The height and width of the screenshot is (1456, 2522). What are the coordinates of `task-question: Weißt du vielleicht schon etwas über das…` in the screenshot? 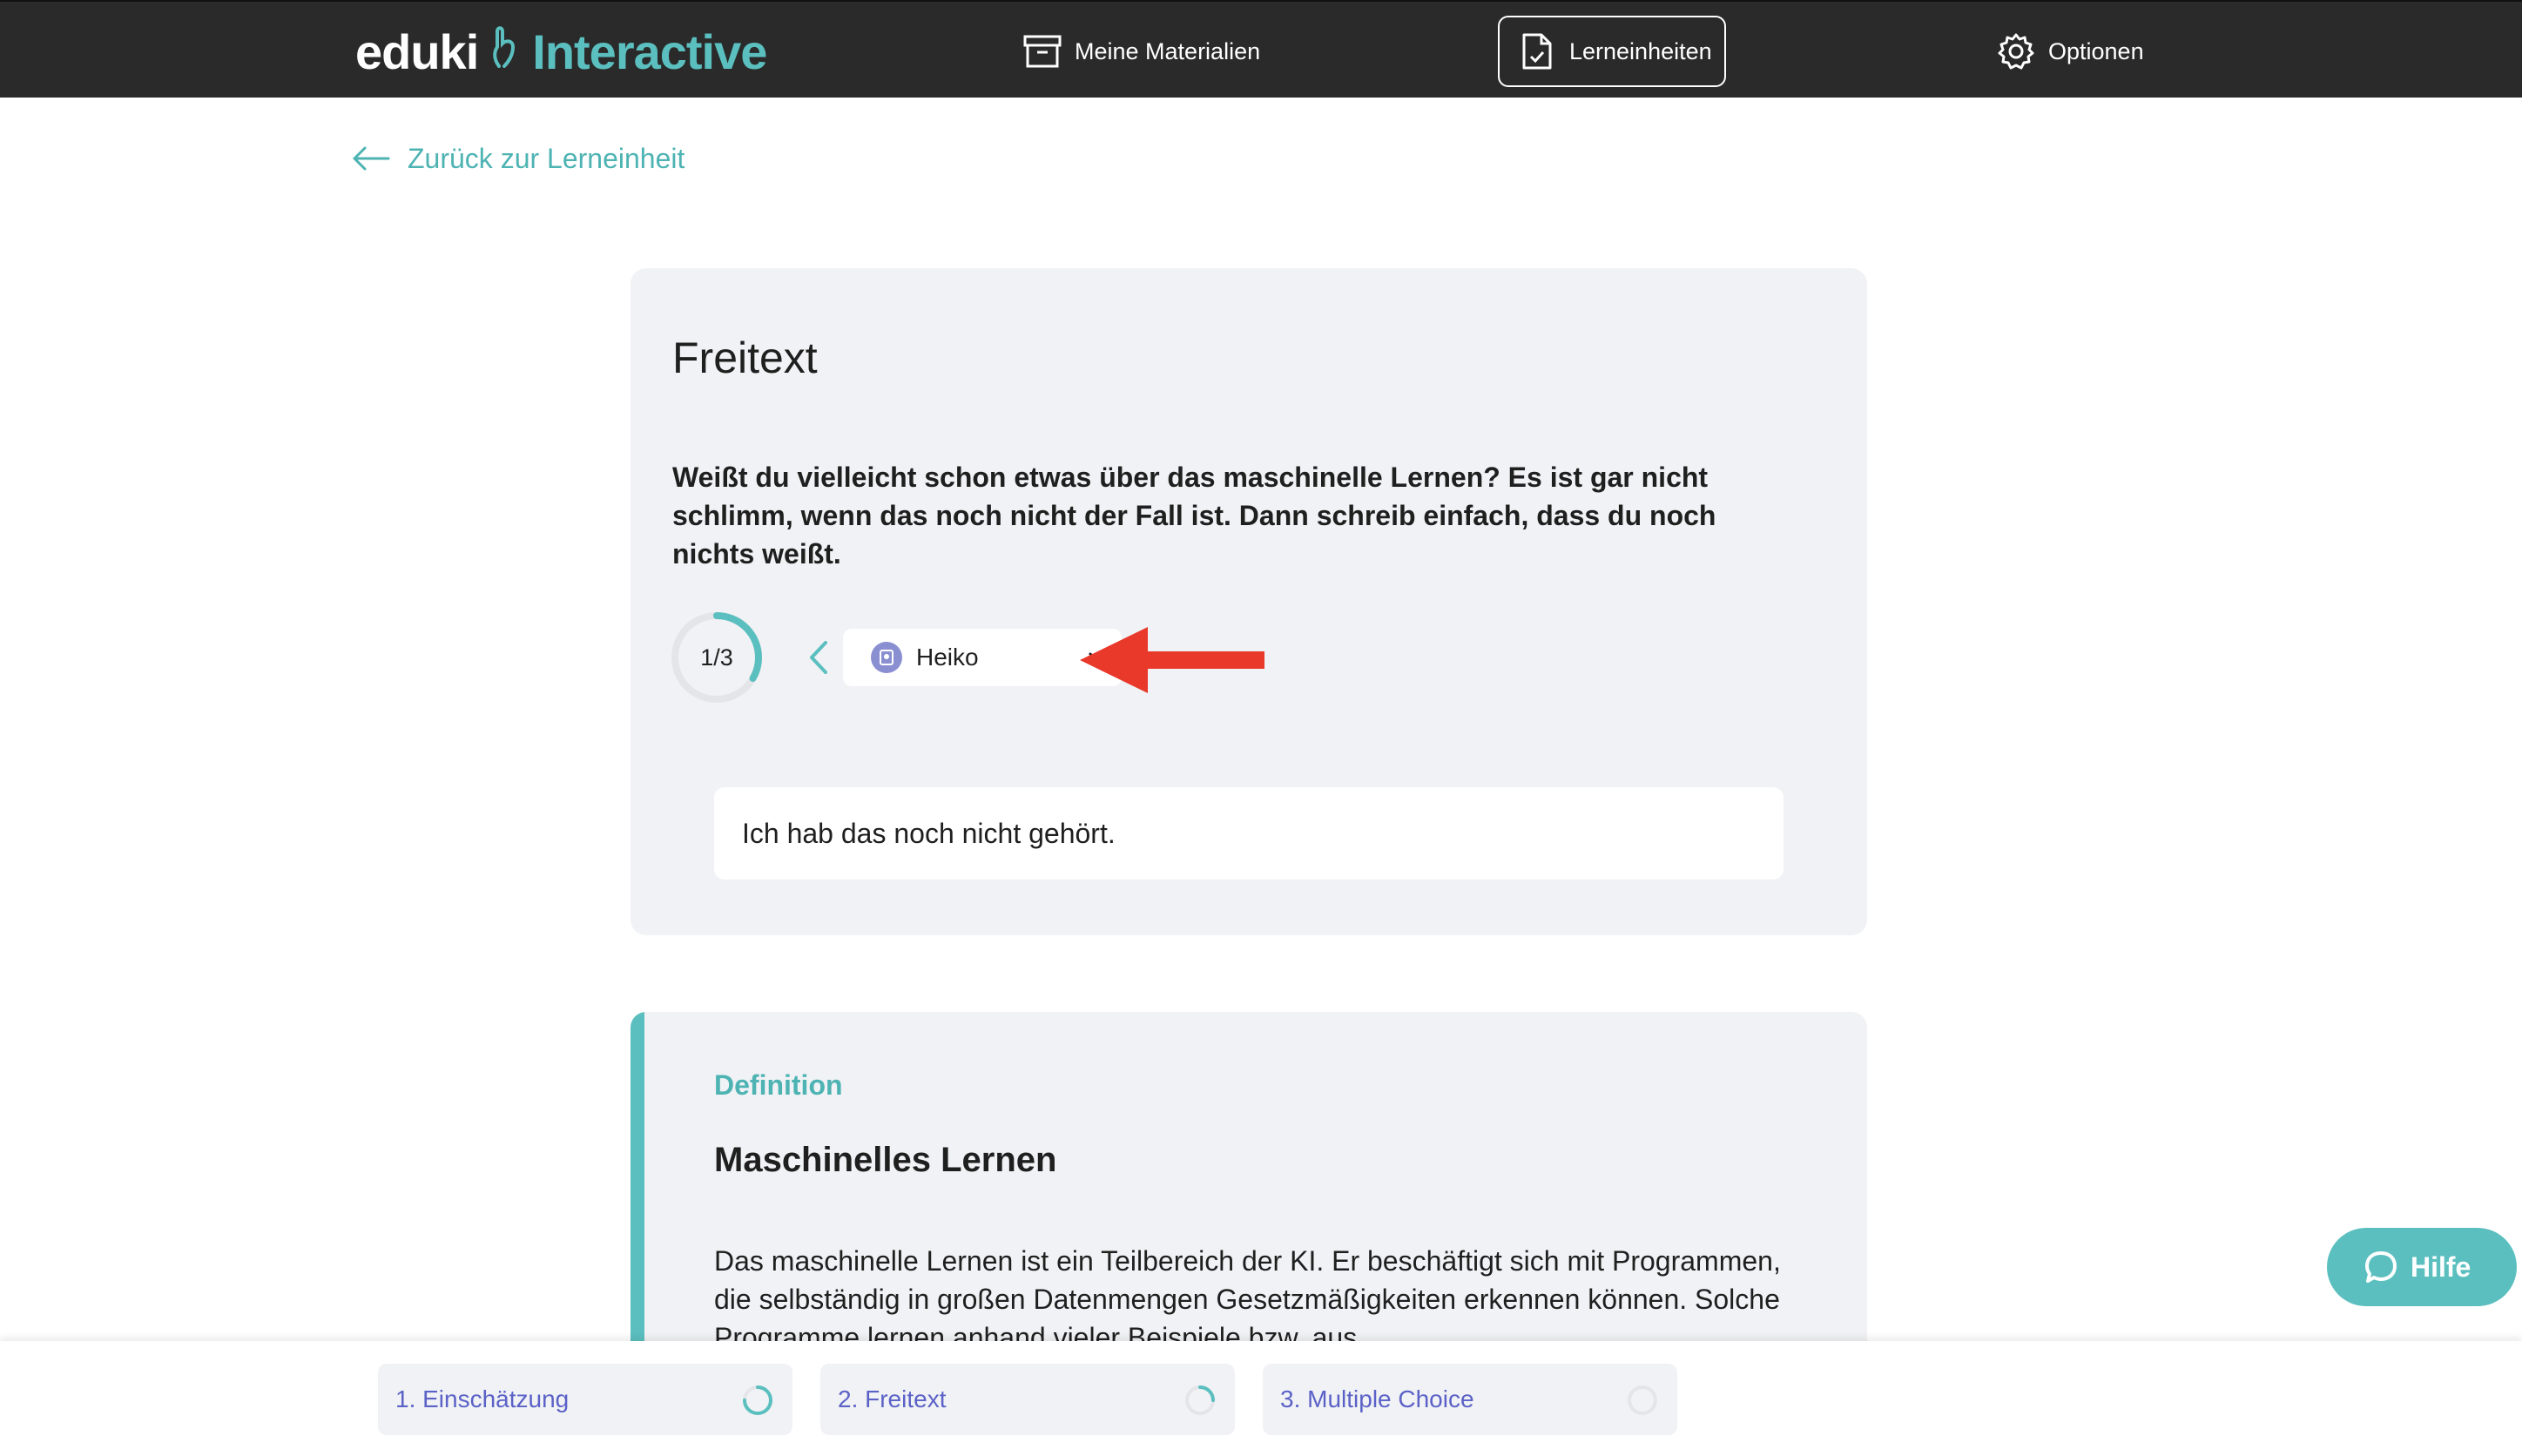 It's located at (1194, 516).